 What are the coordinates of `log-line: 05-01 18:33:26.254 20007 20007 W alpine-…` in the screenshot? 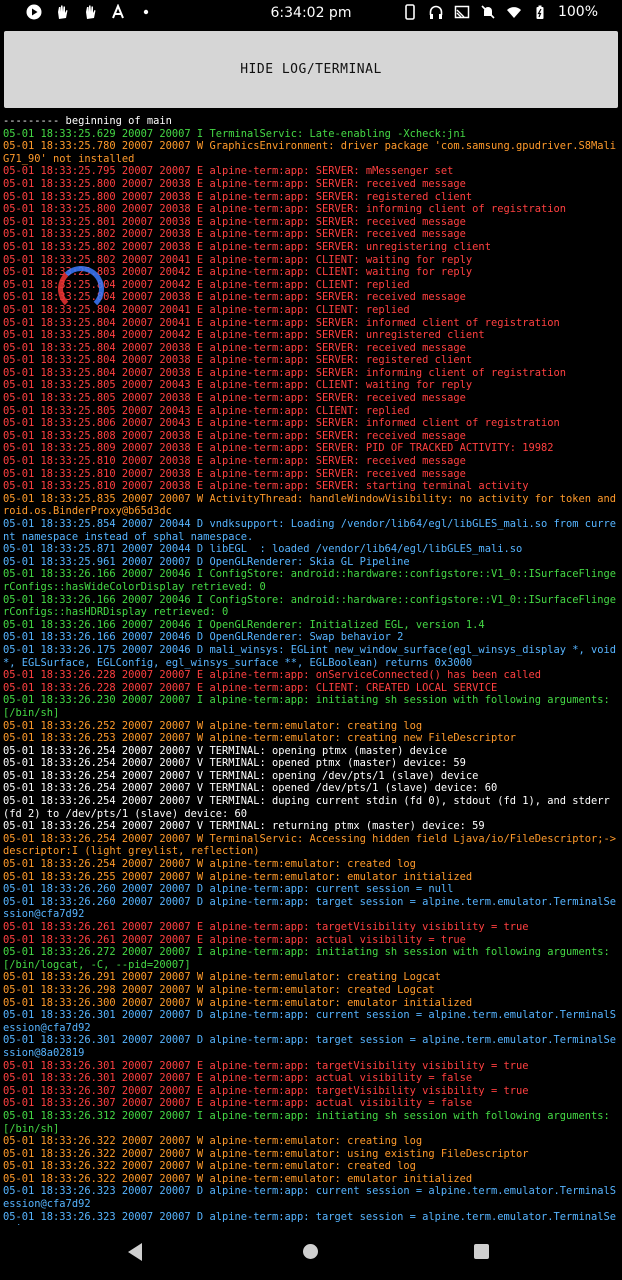 It's located at (209, 864).